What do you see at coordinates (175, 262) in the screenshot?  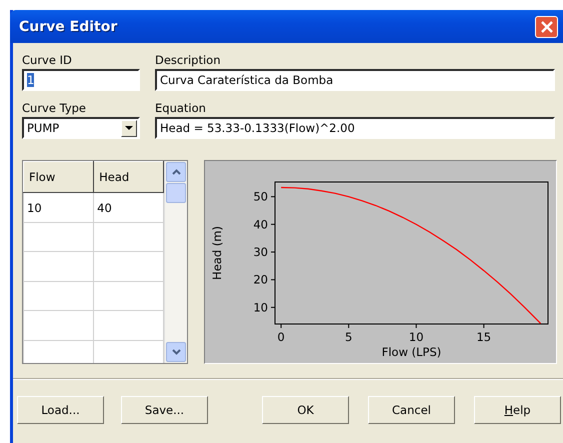 I see `scrollbar` at bounding box center [175, 262].